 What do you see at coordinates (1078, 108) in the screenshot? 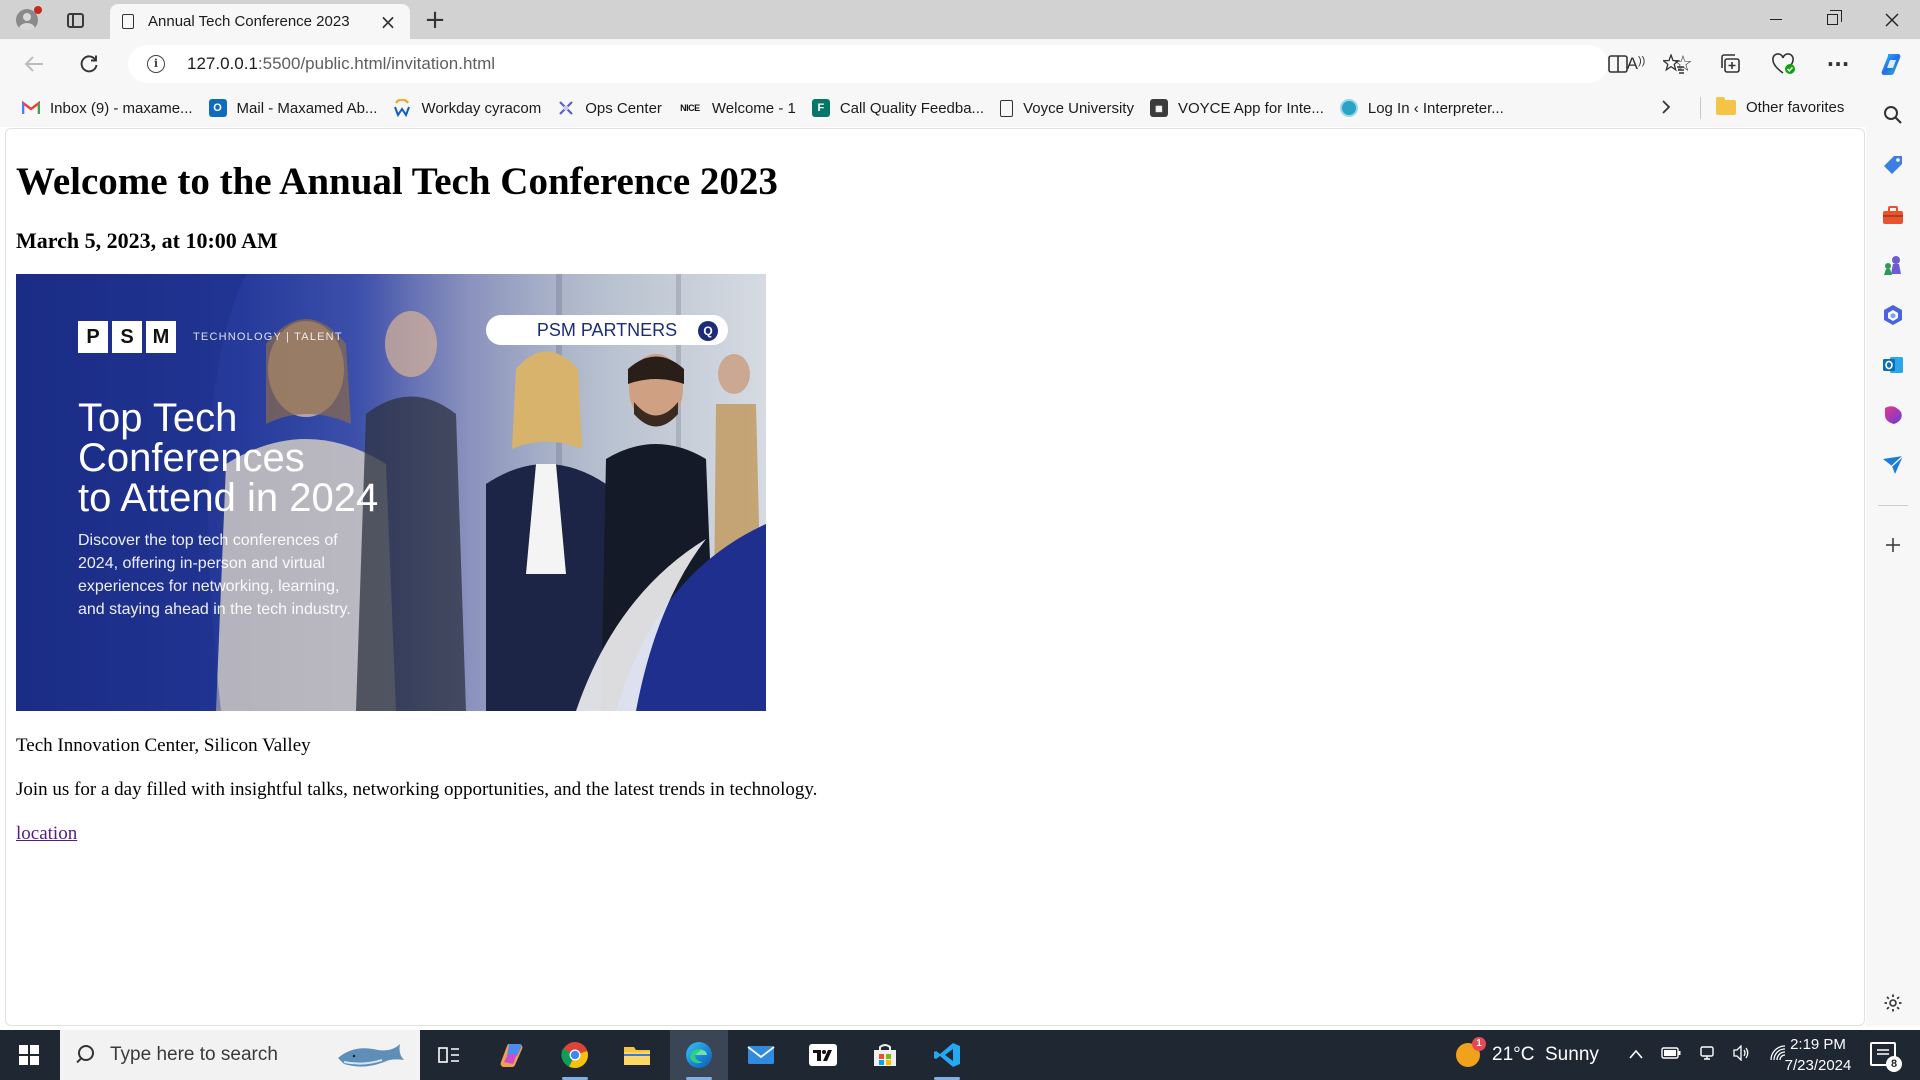
I see `favorite-label: Voyce University` at bounding box center [1078, 108].